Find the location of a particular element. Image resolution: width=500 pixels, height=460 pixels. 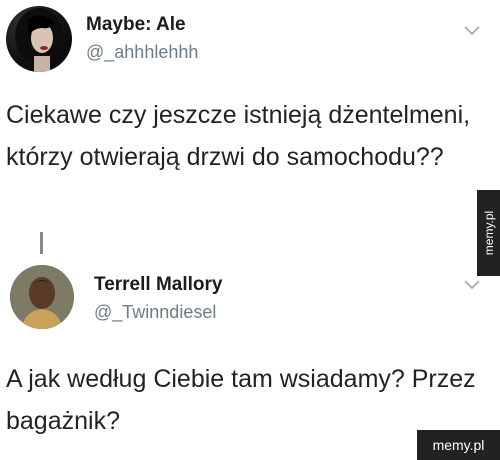

user-handle: @_Twinndiesel is located at coordinates (155, 312).